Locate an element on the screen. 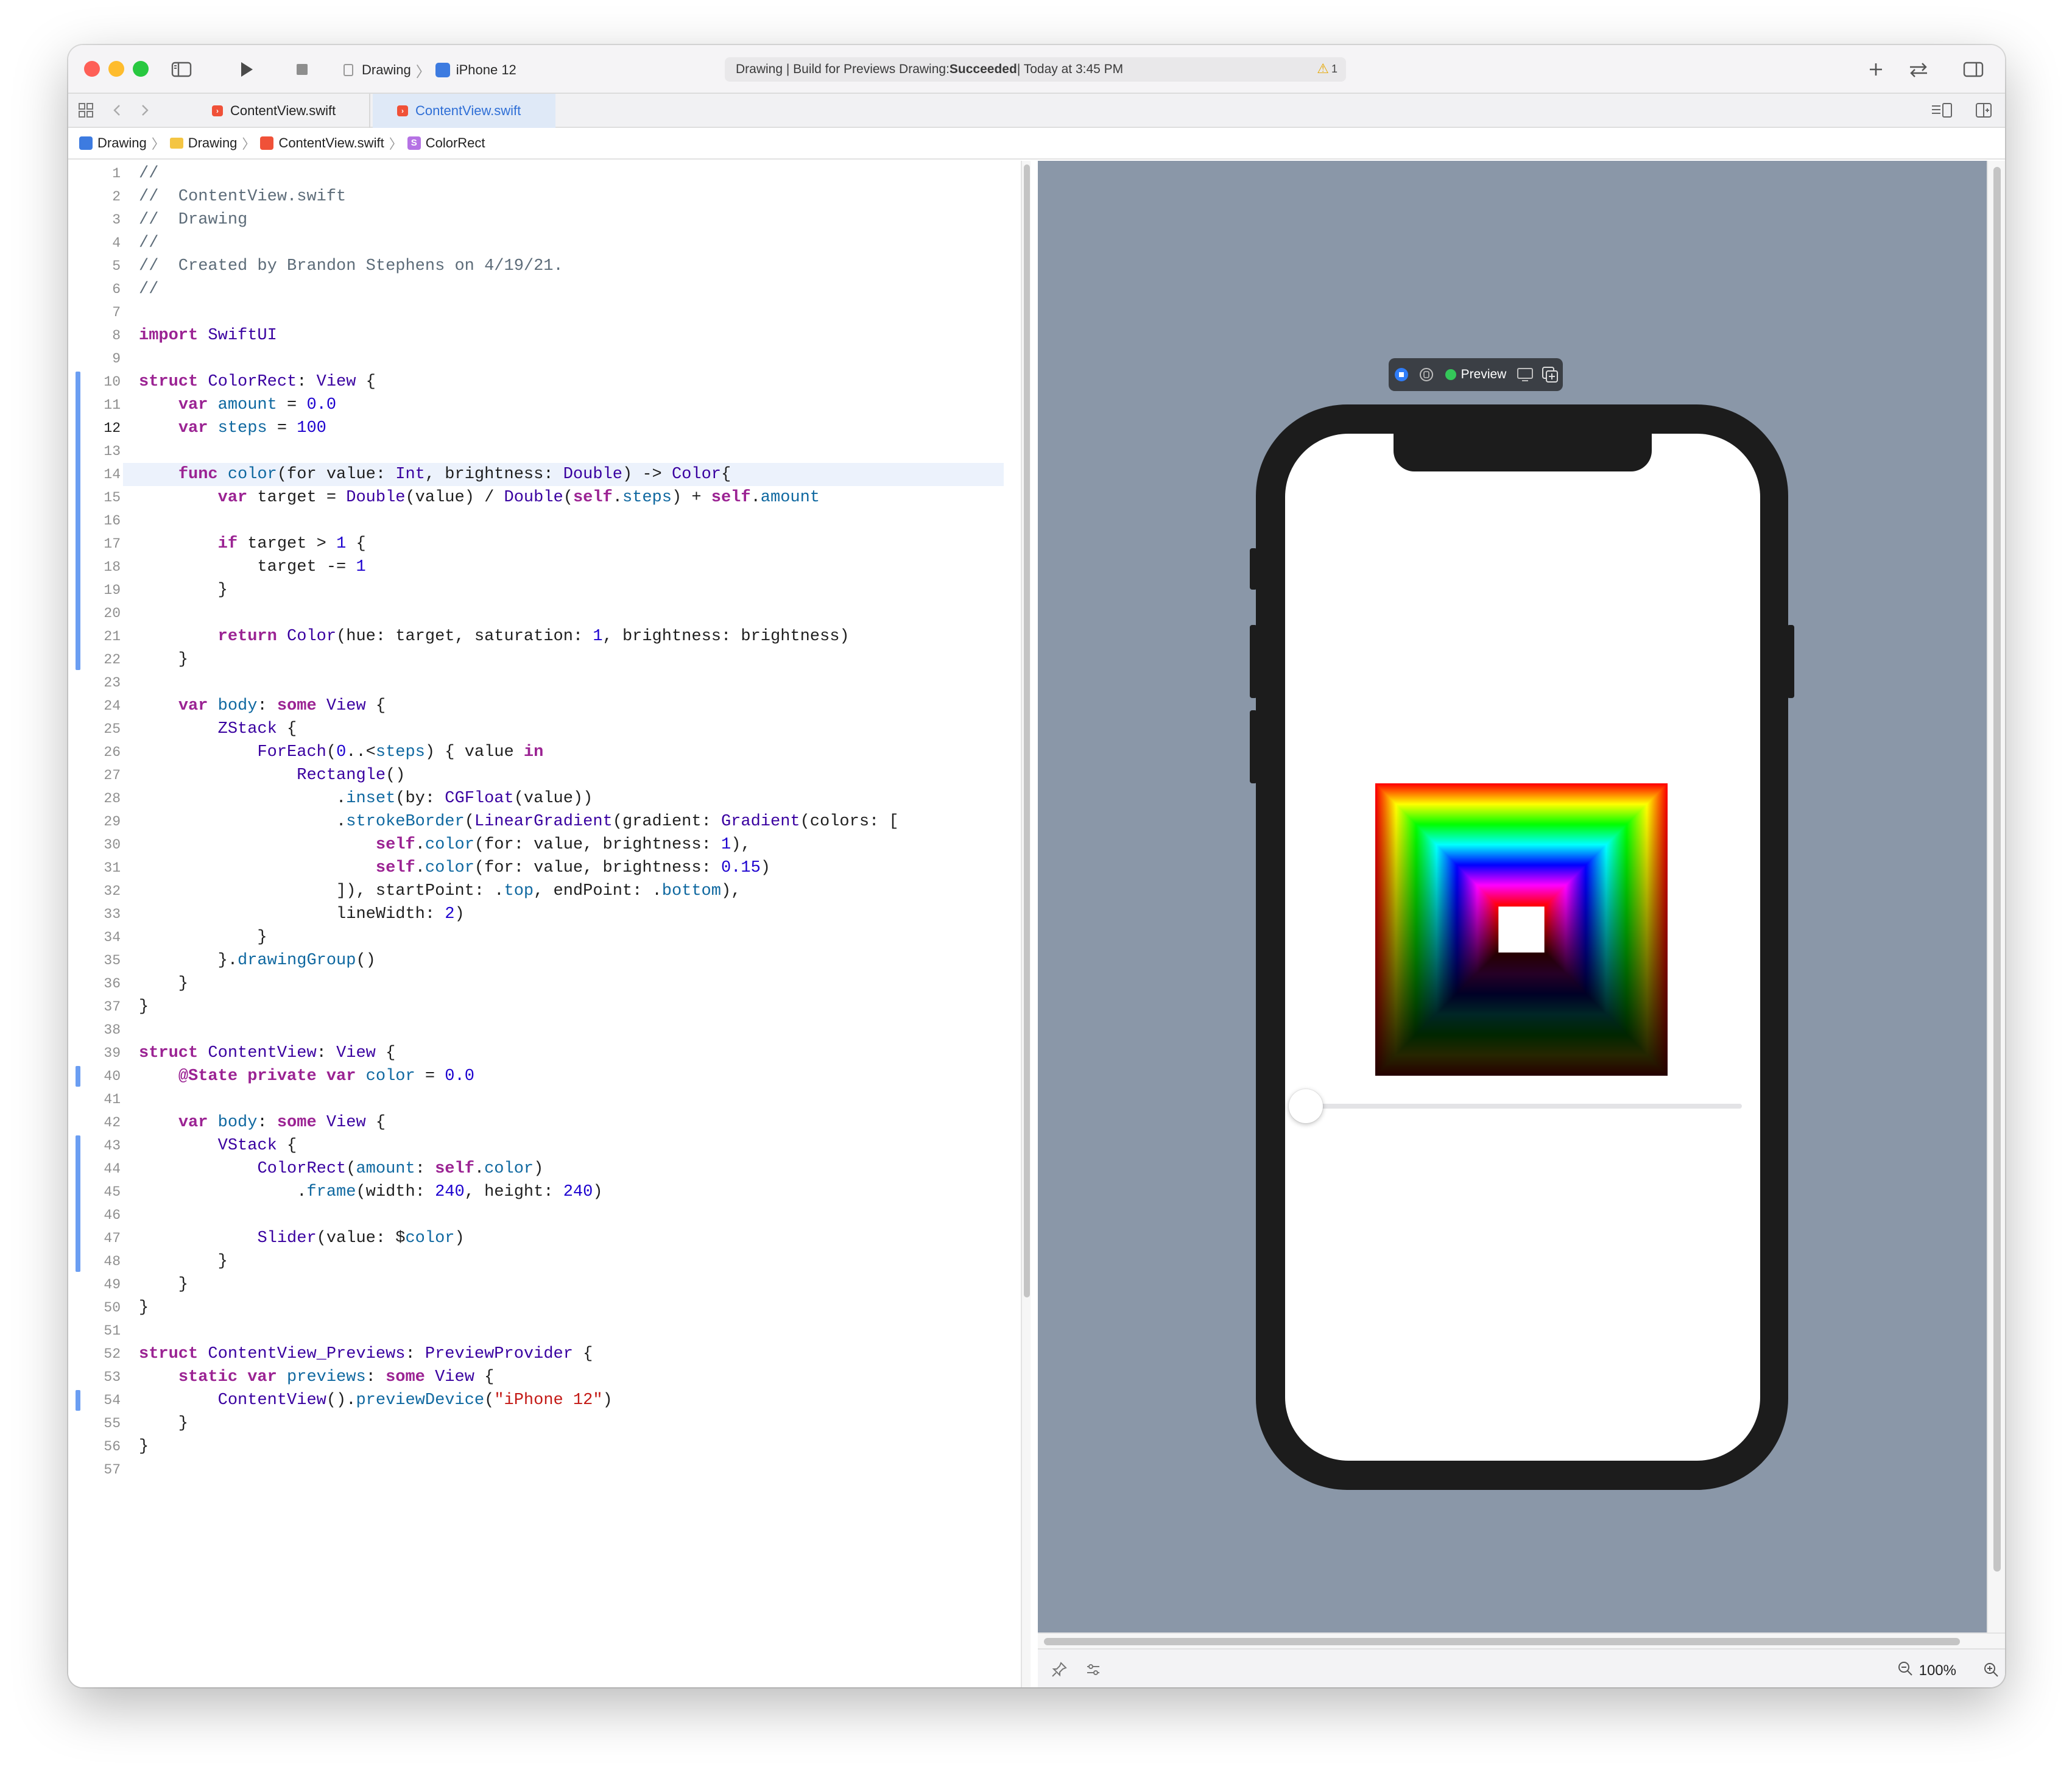 The height and width of the screenshot is (1775, 2072). warning-indicator: ⚠ 1 is located at coordinates (1327, 69).